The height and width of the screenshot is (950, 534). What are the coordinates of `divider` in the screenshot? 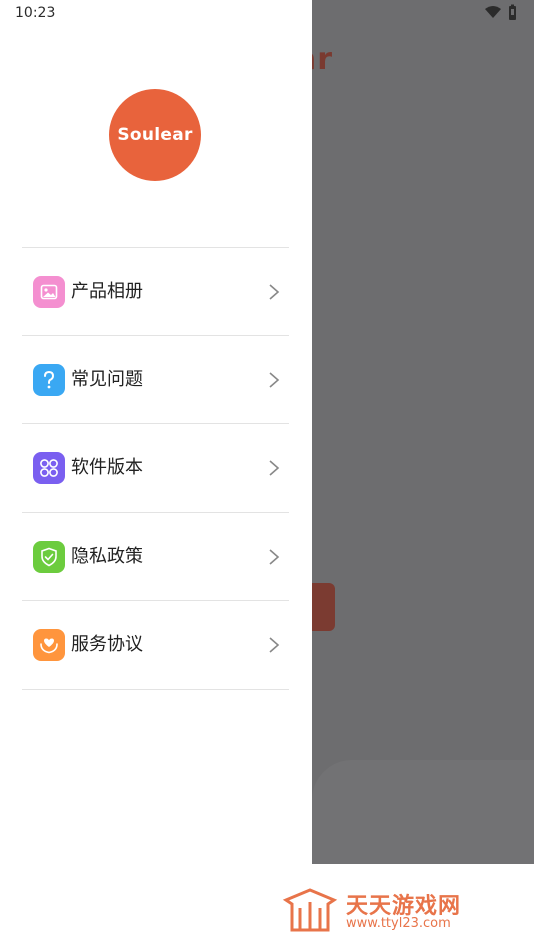 It's located at (155, 689).